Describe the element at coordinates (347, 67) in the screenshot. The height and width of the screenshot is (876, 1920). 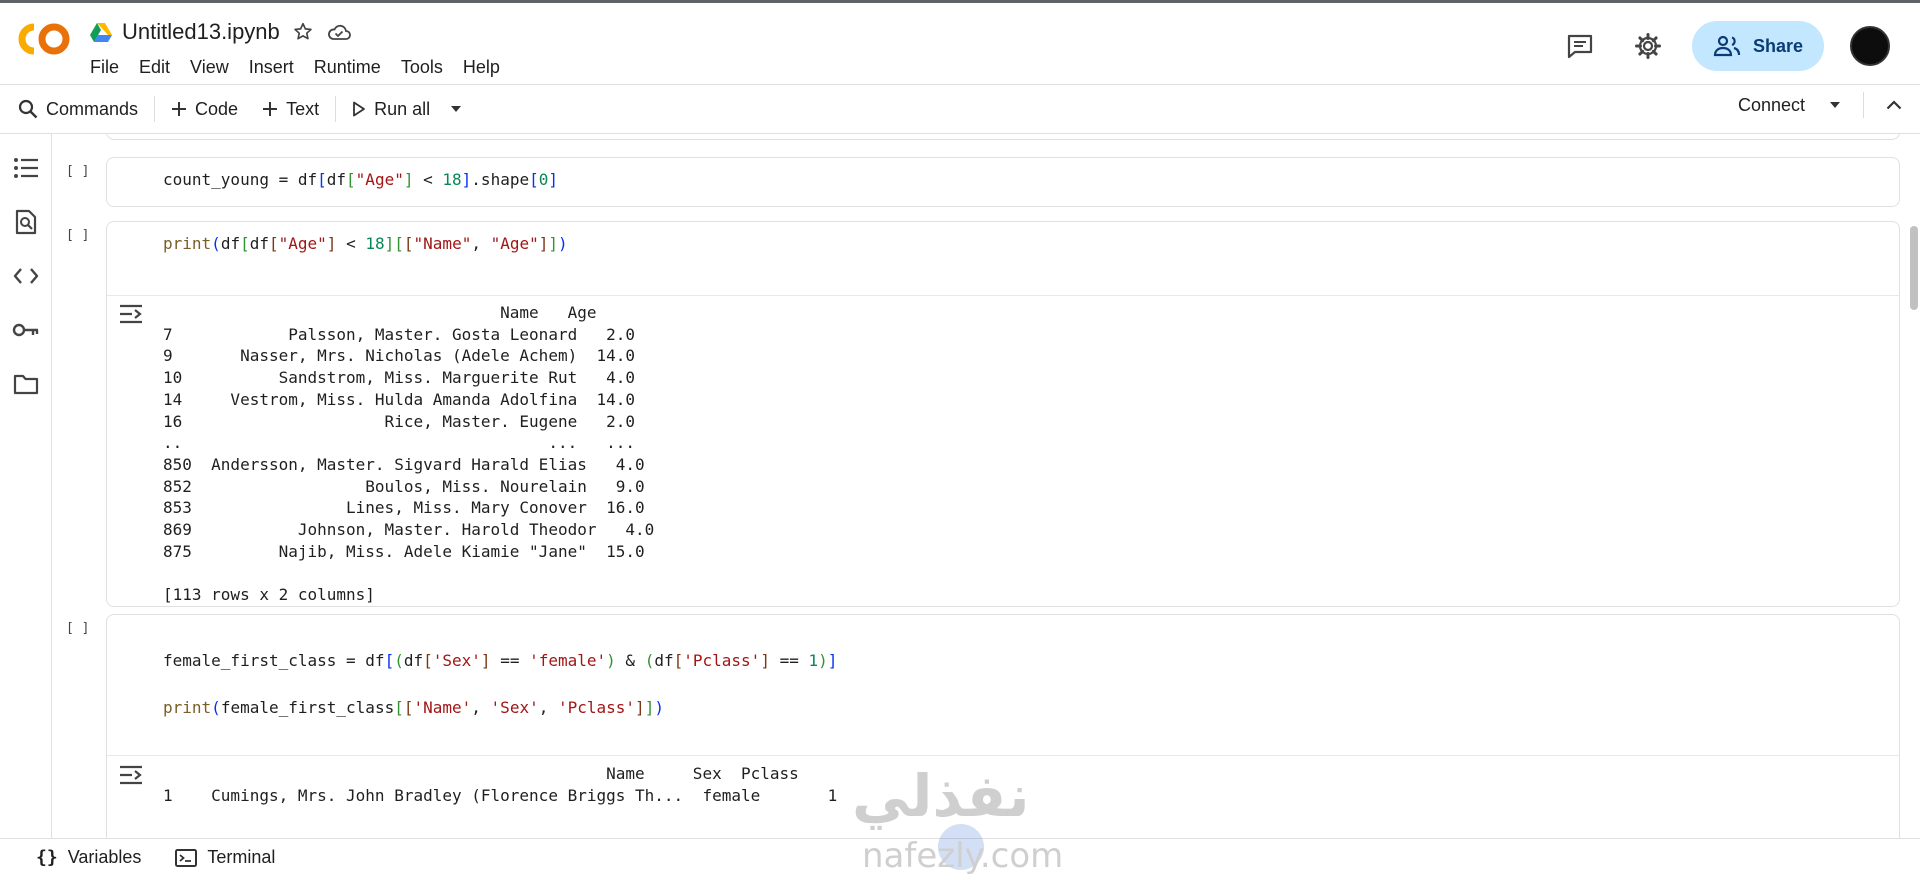
I see `menu-runtime: Runtime` at that location.